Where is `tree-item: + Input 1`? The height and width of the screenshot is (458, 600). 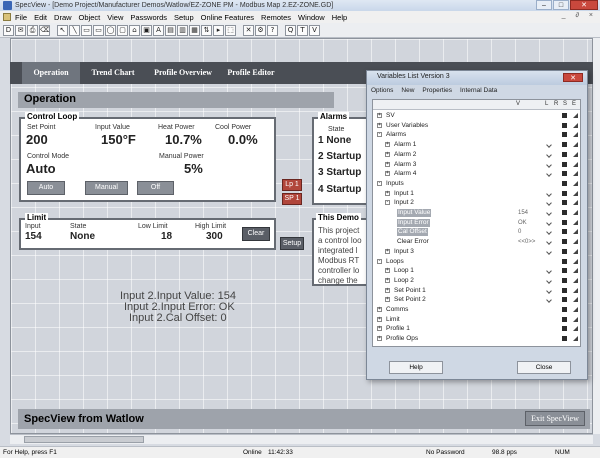
tree-item: + Input 1 is located at coordinates (476, 194).